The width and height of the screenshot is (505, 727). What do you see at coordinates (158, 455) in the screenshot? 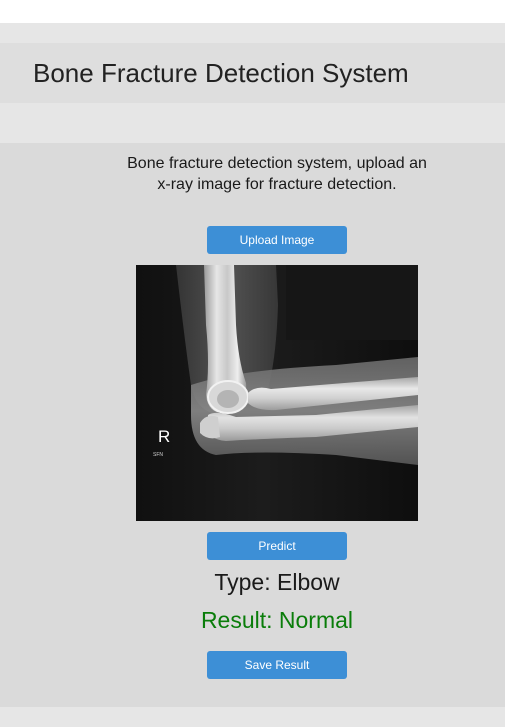
I see `xray-marker-caption: SFN` at bounding box center [158, 455].